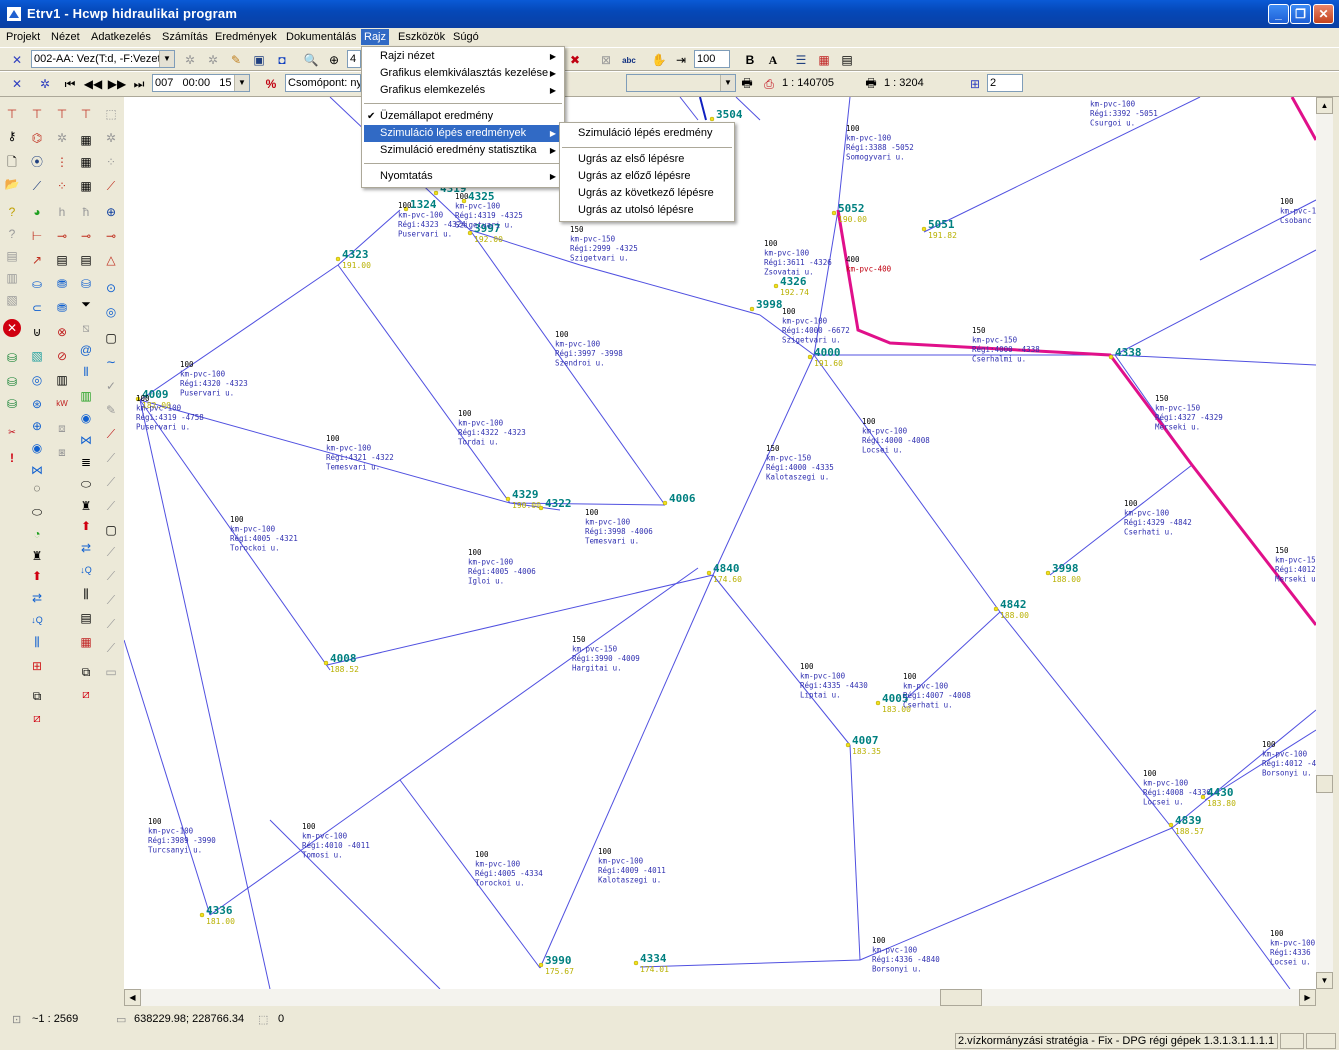 The image size is (1339, 1050). I want to click on open-folder-icon: 📂, so click(12, 184).